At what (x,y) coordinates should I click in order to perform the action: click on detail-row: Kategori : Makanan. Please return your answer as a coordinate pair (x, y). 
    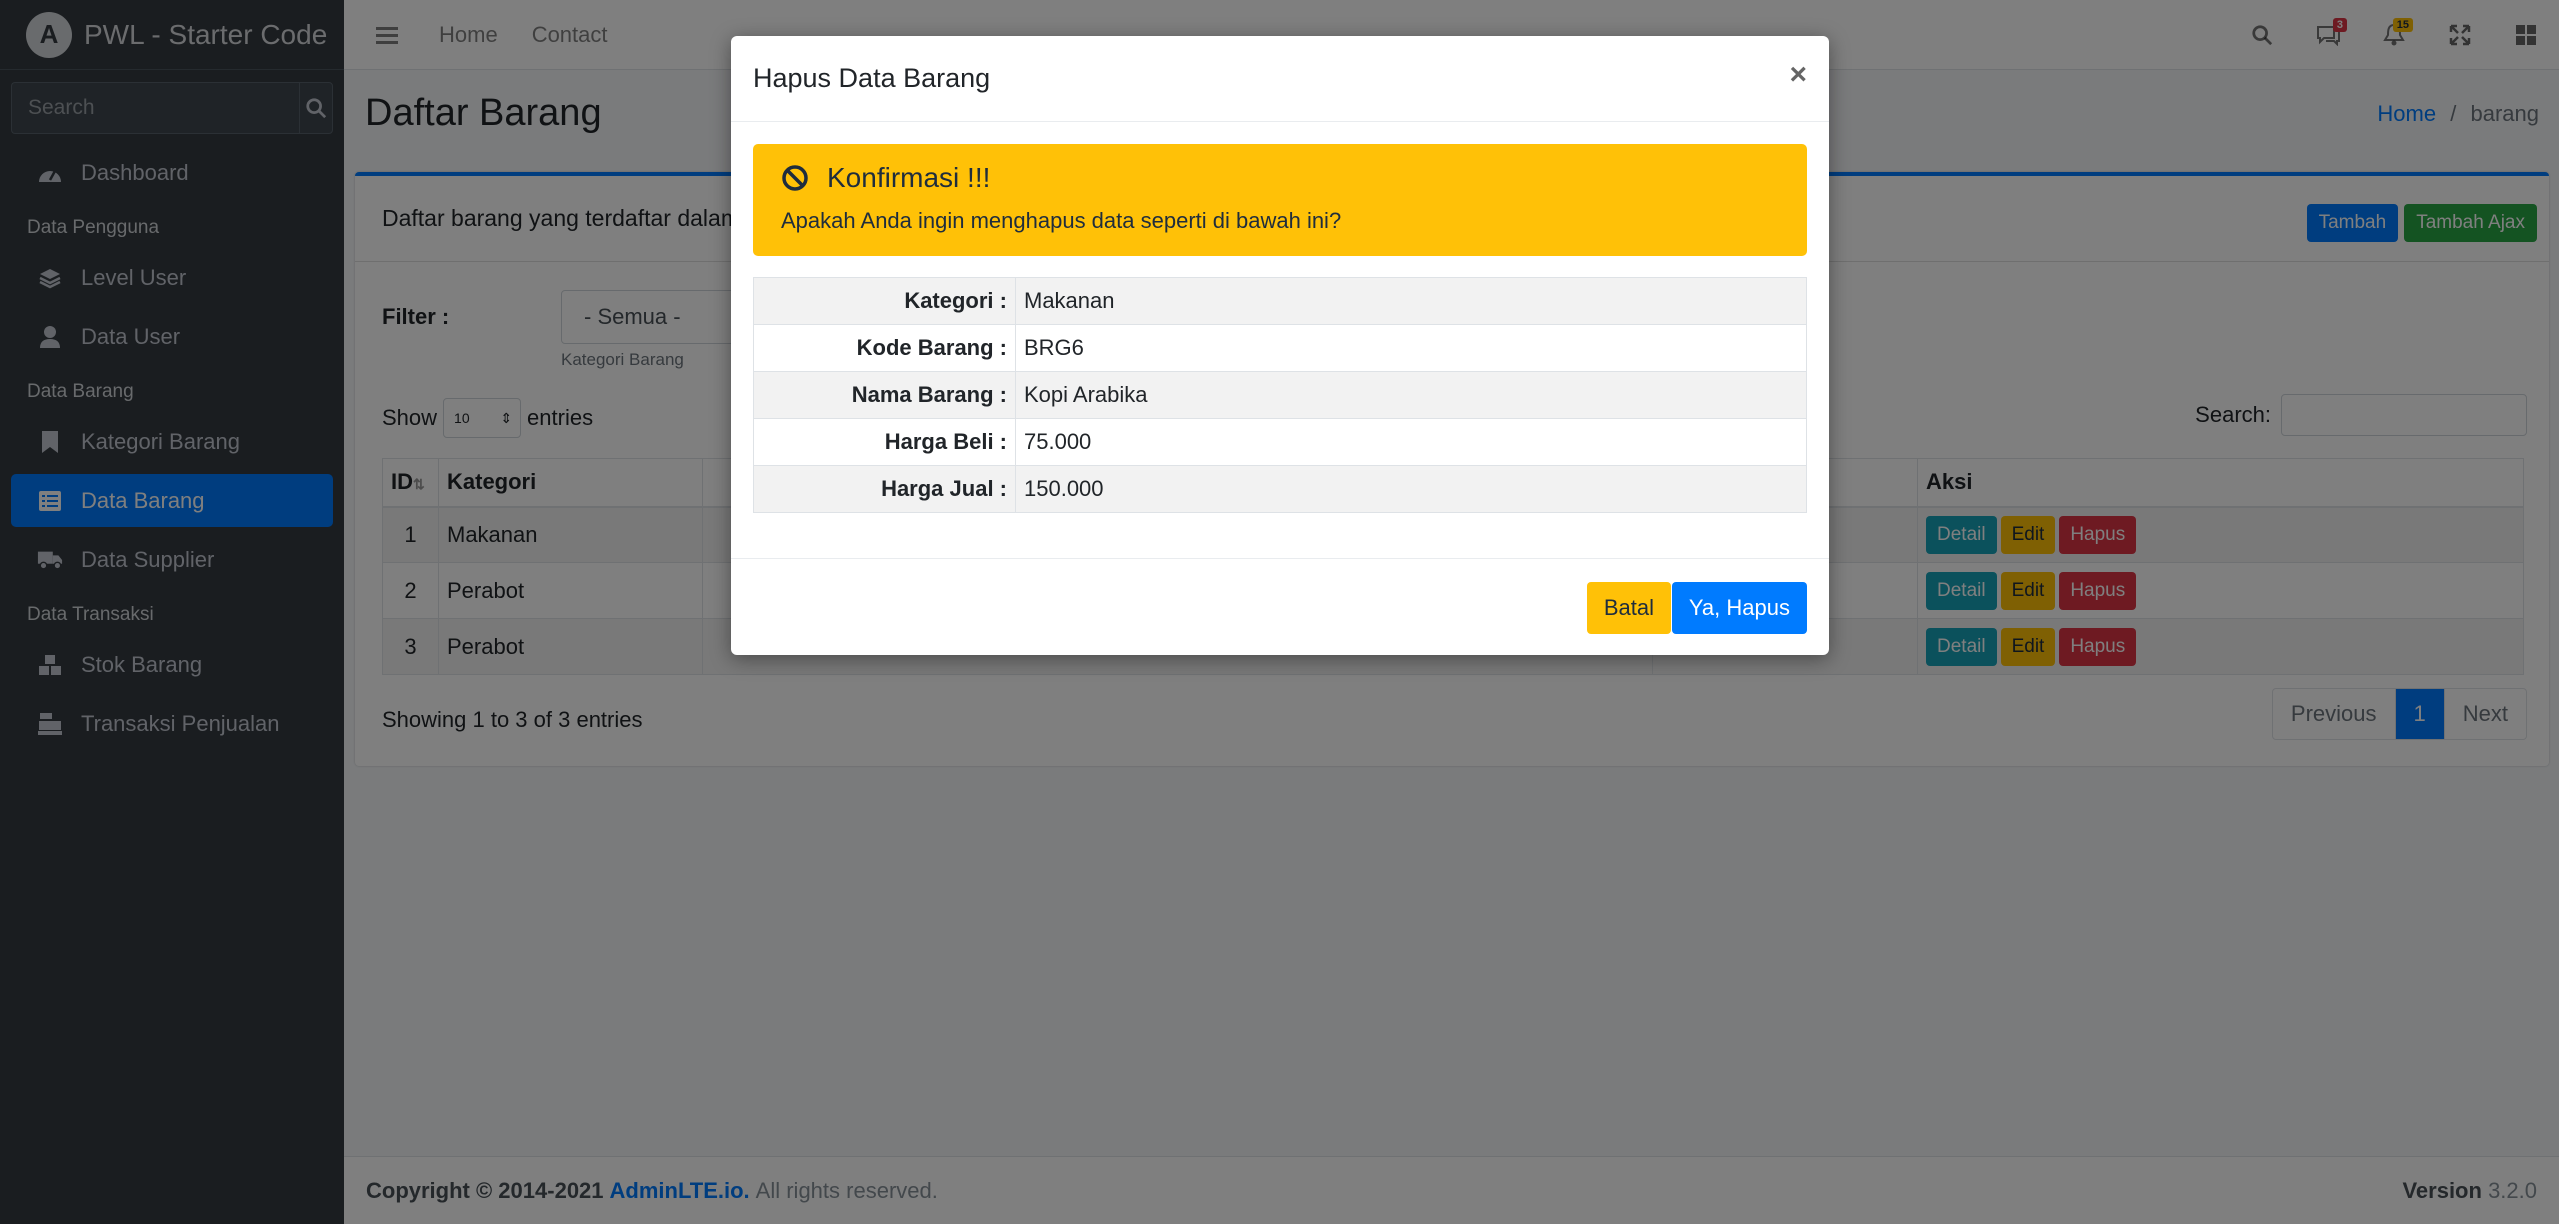
    Looking at the image, I should click on (1280, 301).